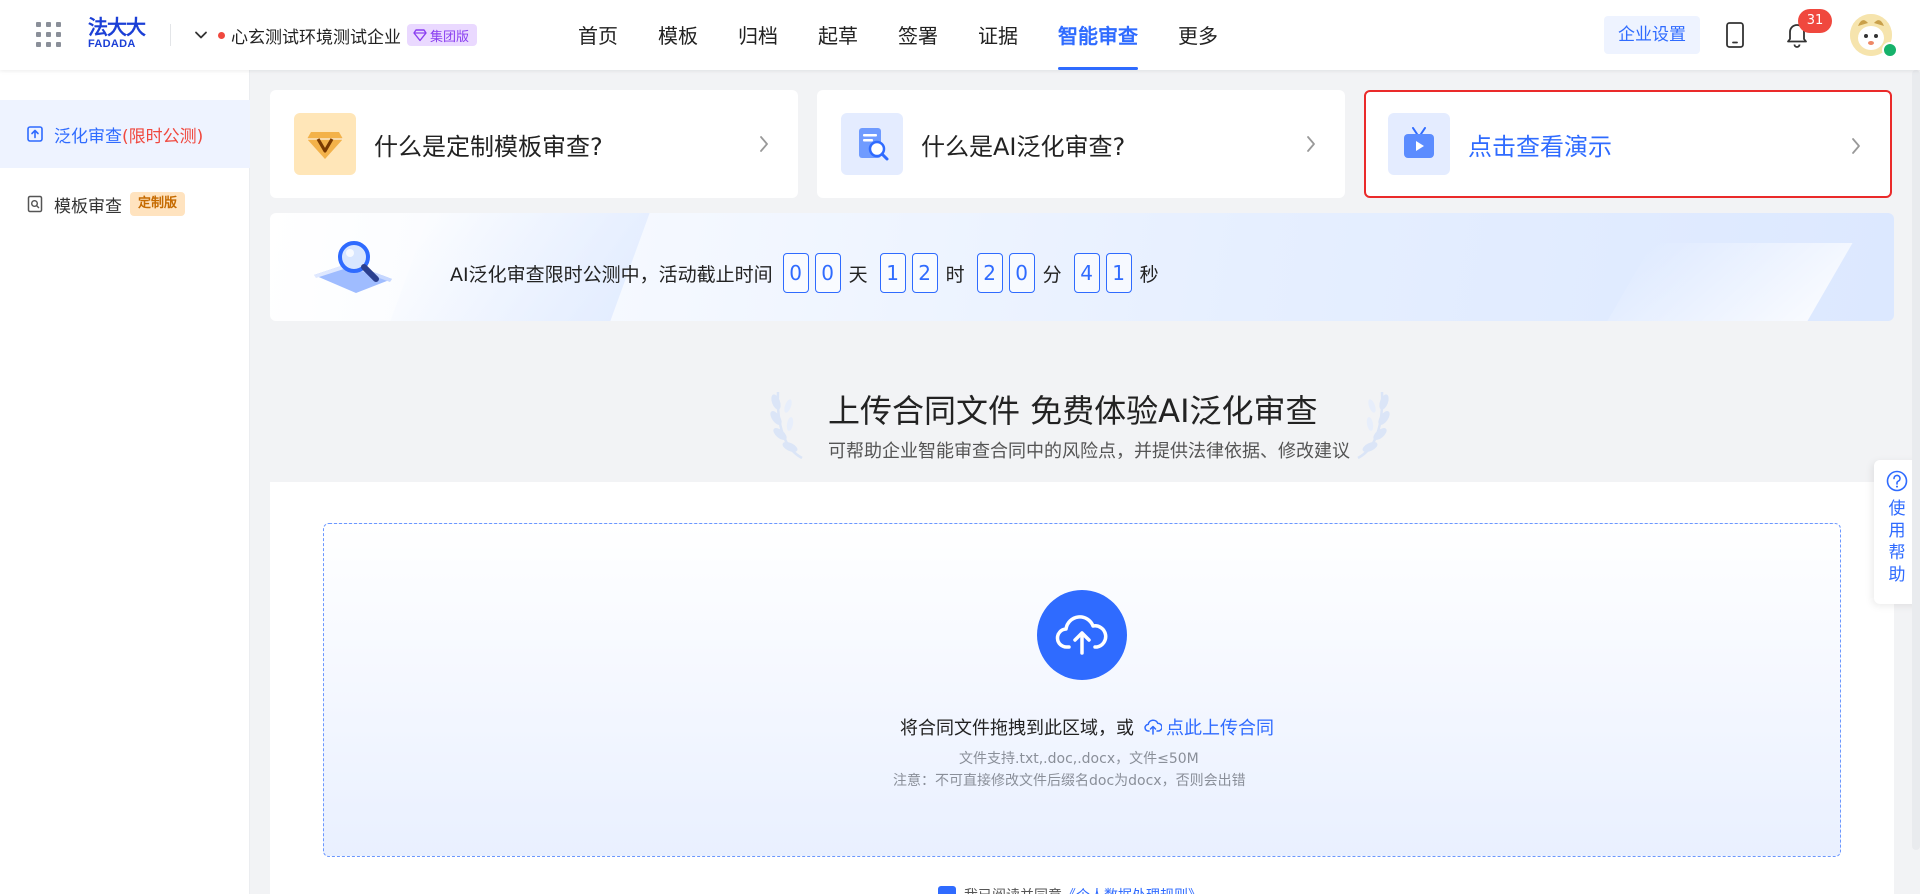 The width and height of the screenshot is (1920, 894). What do you see at coordinates (88, 136) in the screenshot?
I see `sidebar-item-label: 泛化审查` at bounding box center [88, 136].